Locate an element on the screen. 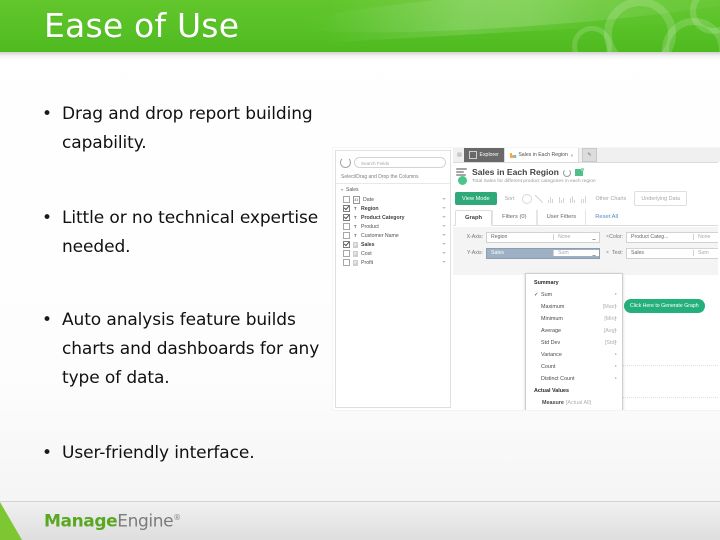  logo-registered-mark: ® is located at coordinates (177, 518).